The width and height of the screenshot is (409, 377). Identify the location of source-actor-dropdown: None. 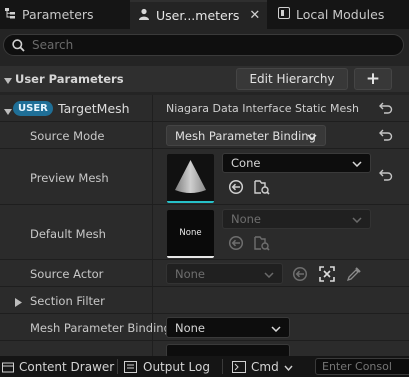
(224, 273).